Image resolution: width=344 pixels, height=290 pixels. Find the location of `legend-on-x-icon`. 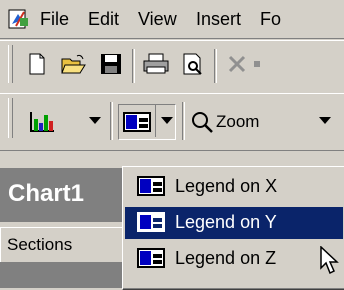

legend-on-x-icon is located at coordinates (151, 188).